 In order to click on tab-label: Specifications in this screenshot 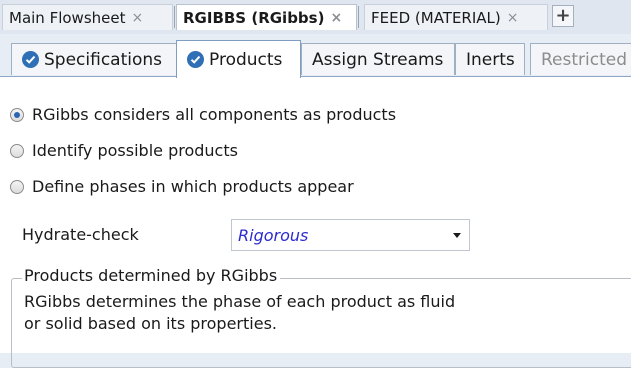, I will do `click(103, 59)`.